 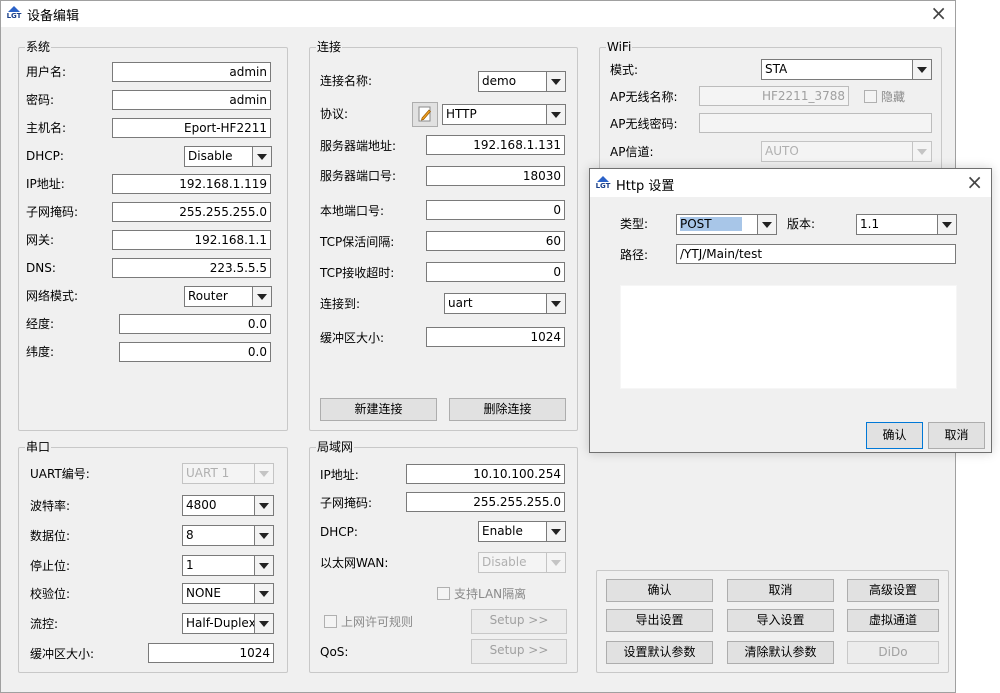 I want to click on ap-name-field: HF2211_3788, so click(x=774, y=96).